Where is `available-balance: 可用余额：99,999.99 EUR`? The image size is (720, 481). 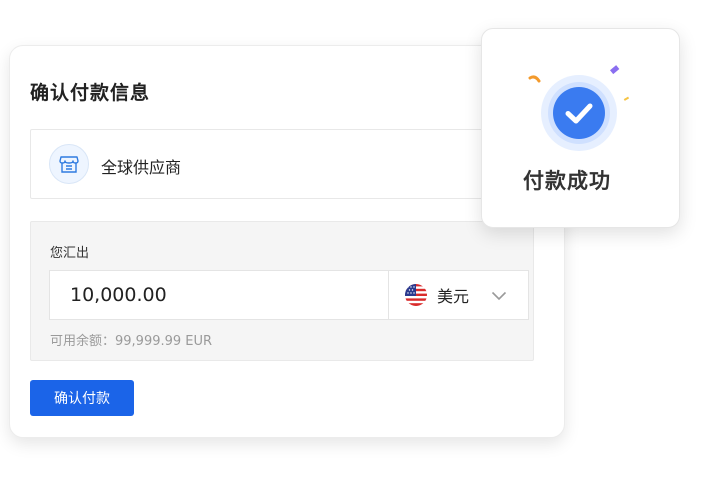 available-balance: 可用余额：99,999.99 EUR is located at coordinates (131, 341).